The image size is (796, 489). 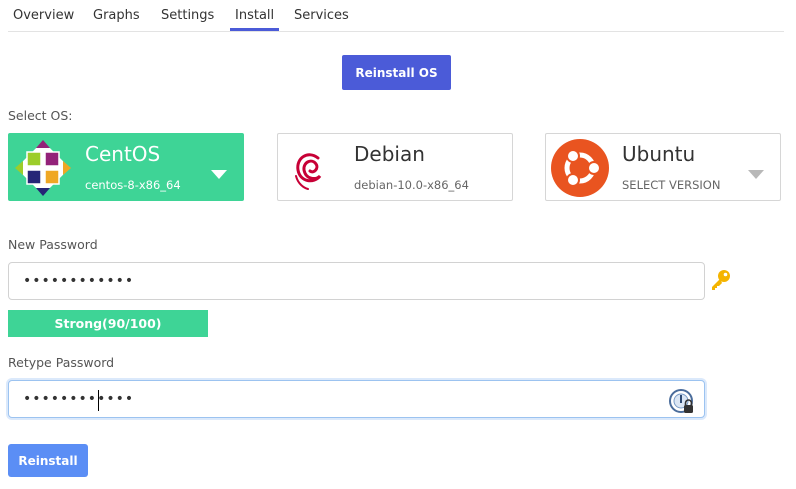 What do you see at coordinates (308, 171) in the screenshot?
I see `debian-logo-icon` at bounding box center [308, 171].